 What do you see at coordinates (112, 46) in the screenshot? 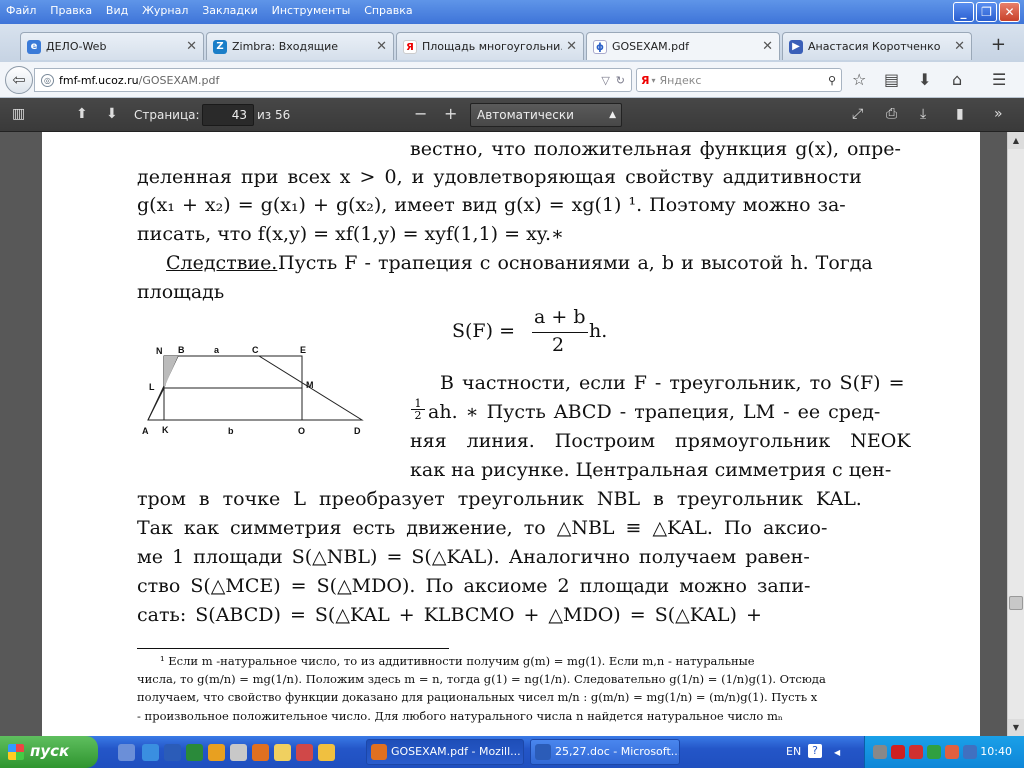
I see `tab-delo-web: e ДЕЛО-Web ✕` at bounding box center [112, 46].